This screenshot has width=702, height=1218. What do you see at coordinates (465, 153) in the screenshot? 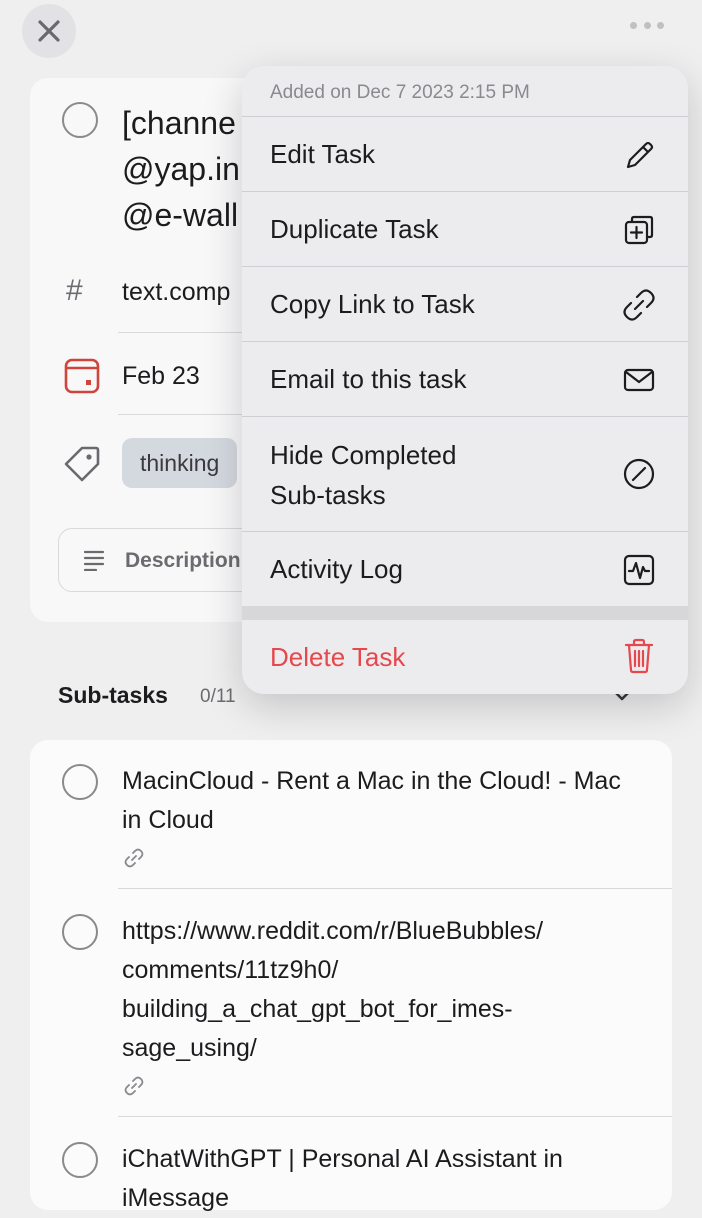
I see `menu-item-edit-task: Edit Task` at bounding box center [465, 153].